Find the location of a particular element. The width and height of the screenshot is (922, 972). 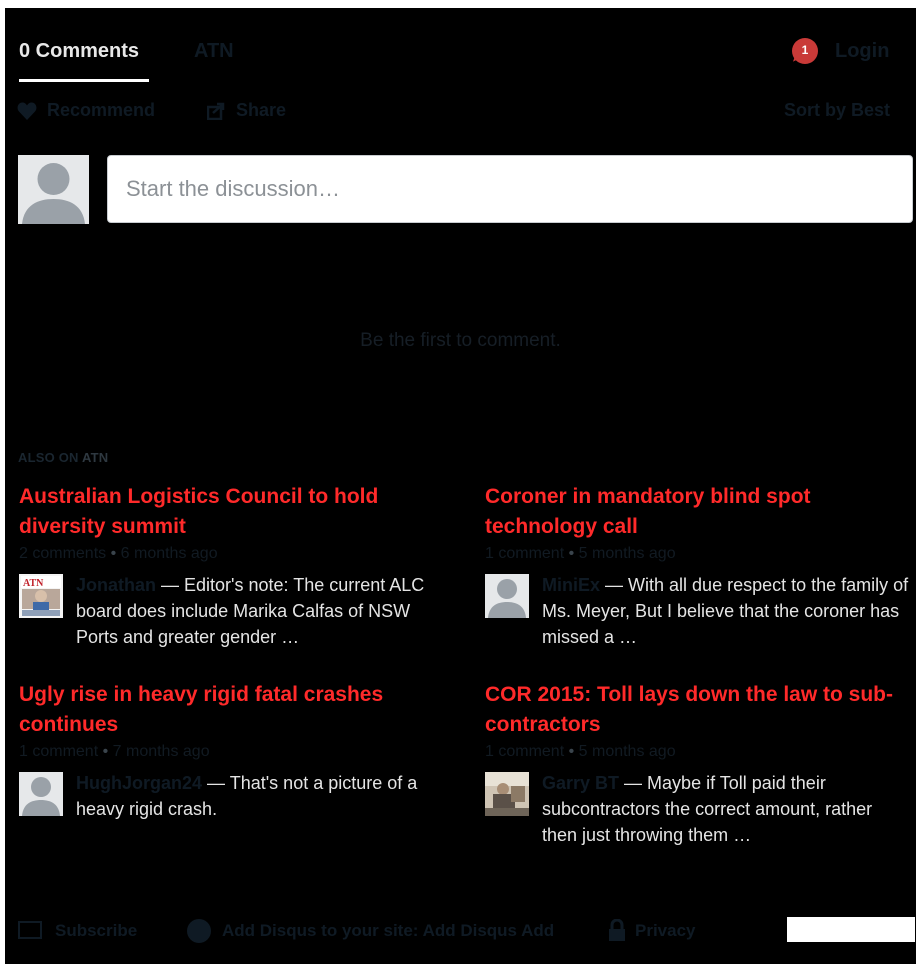

subscribe-link: Subscribe is located at coordinates (96, 931).